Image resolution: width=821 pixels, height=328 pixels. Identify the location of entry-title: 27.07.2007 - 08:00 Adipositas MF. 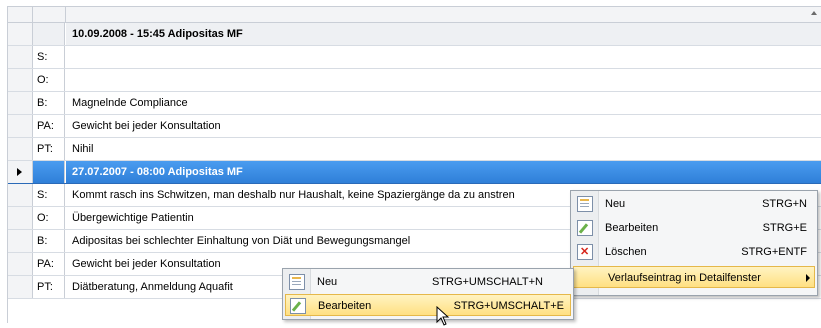
(443, 172).